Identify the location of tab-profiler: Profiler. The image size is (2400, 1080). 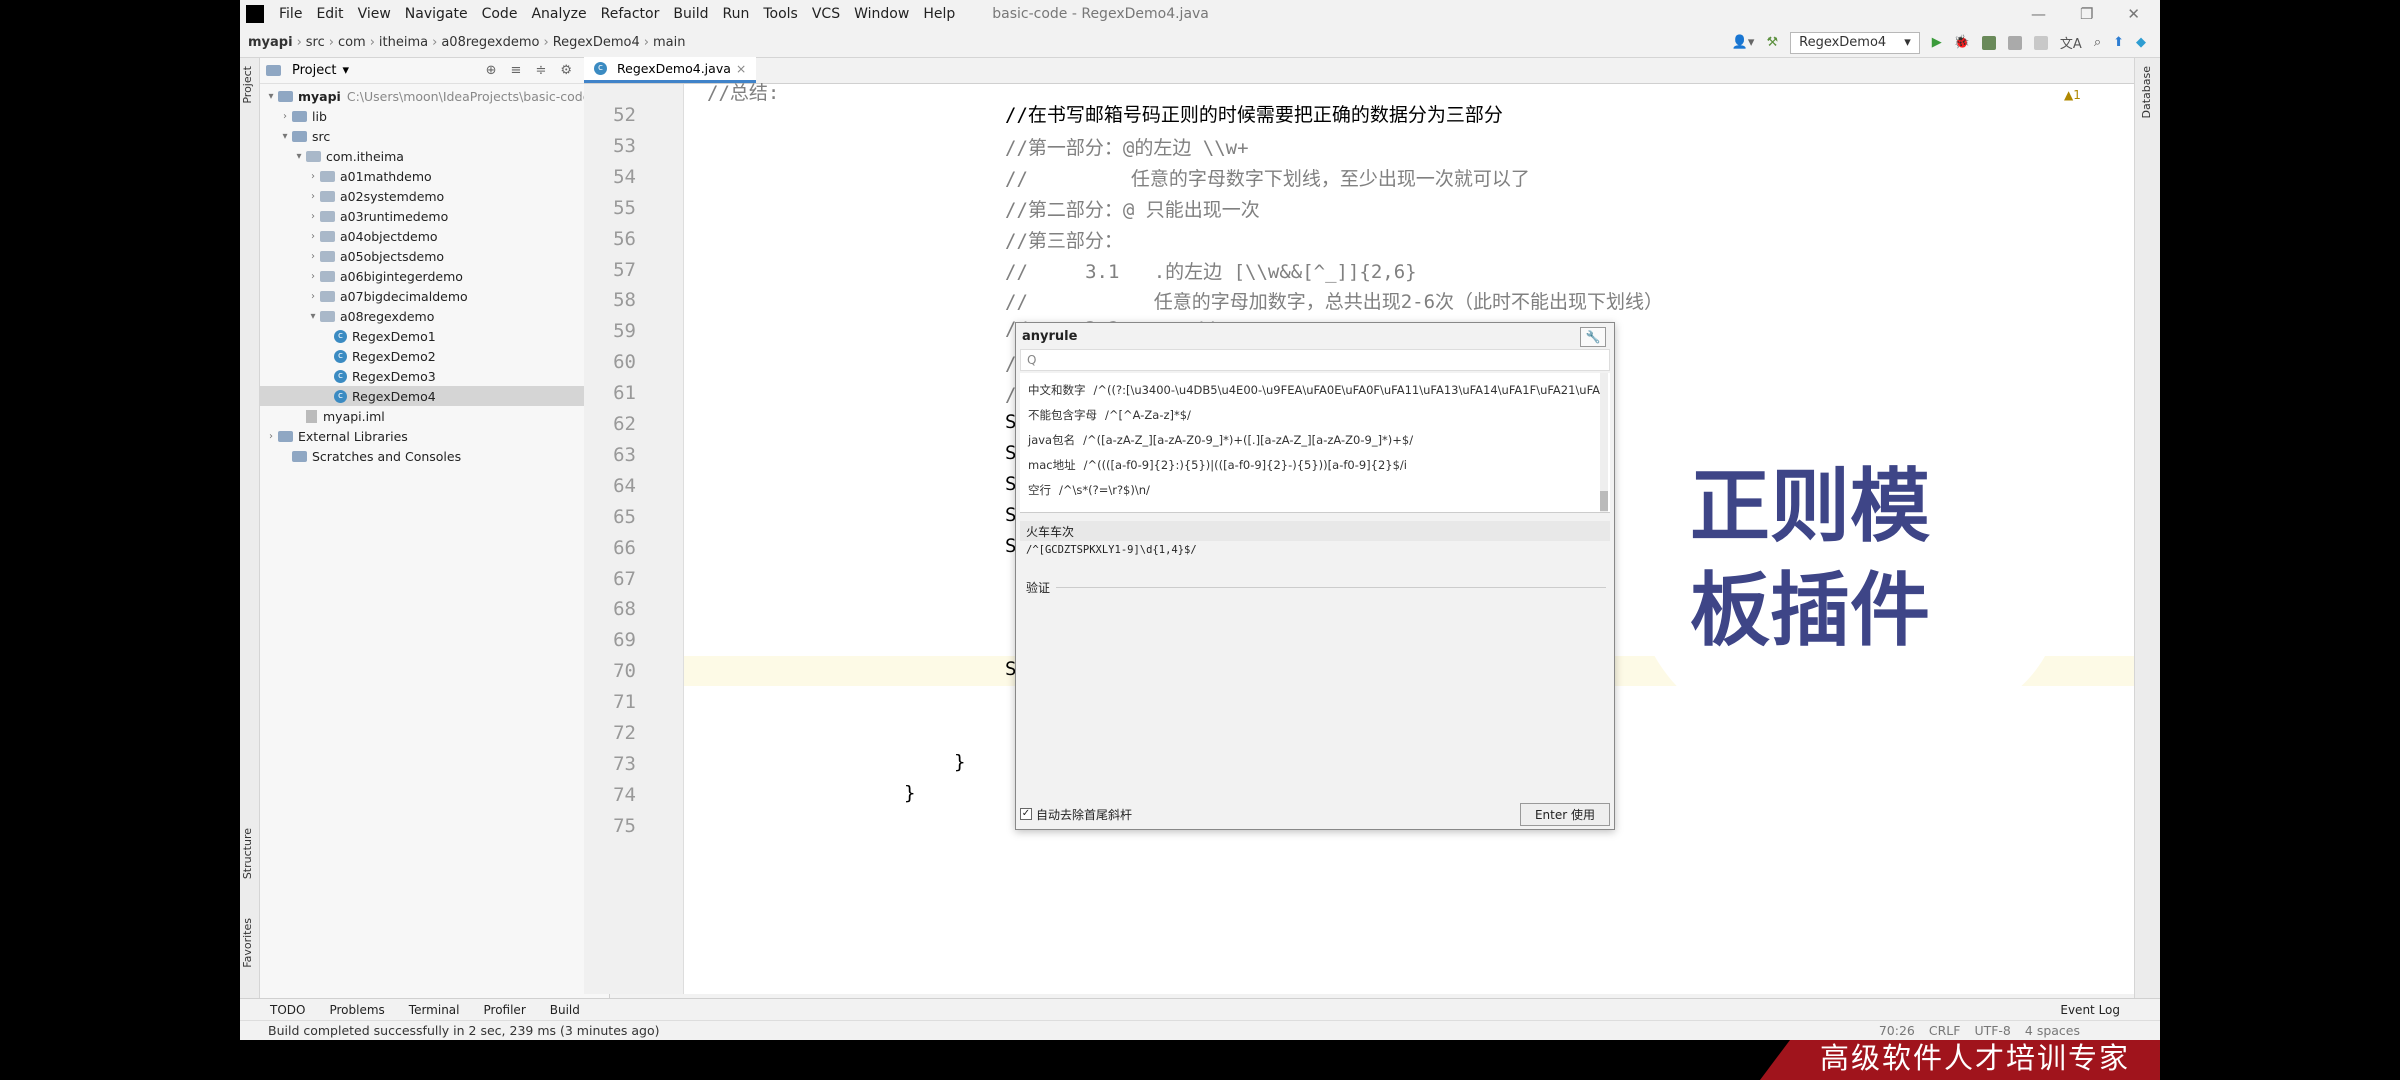
(505, 1010).